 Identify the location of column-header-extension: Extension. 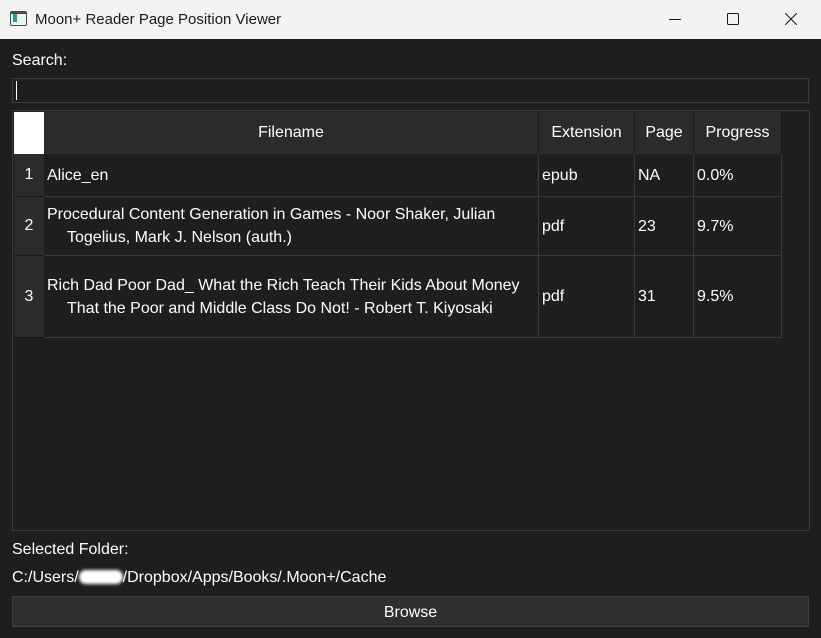
(587, 133).